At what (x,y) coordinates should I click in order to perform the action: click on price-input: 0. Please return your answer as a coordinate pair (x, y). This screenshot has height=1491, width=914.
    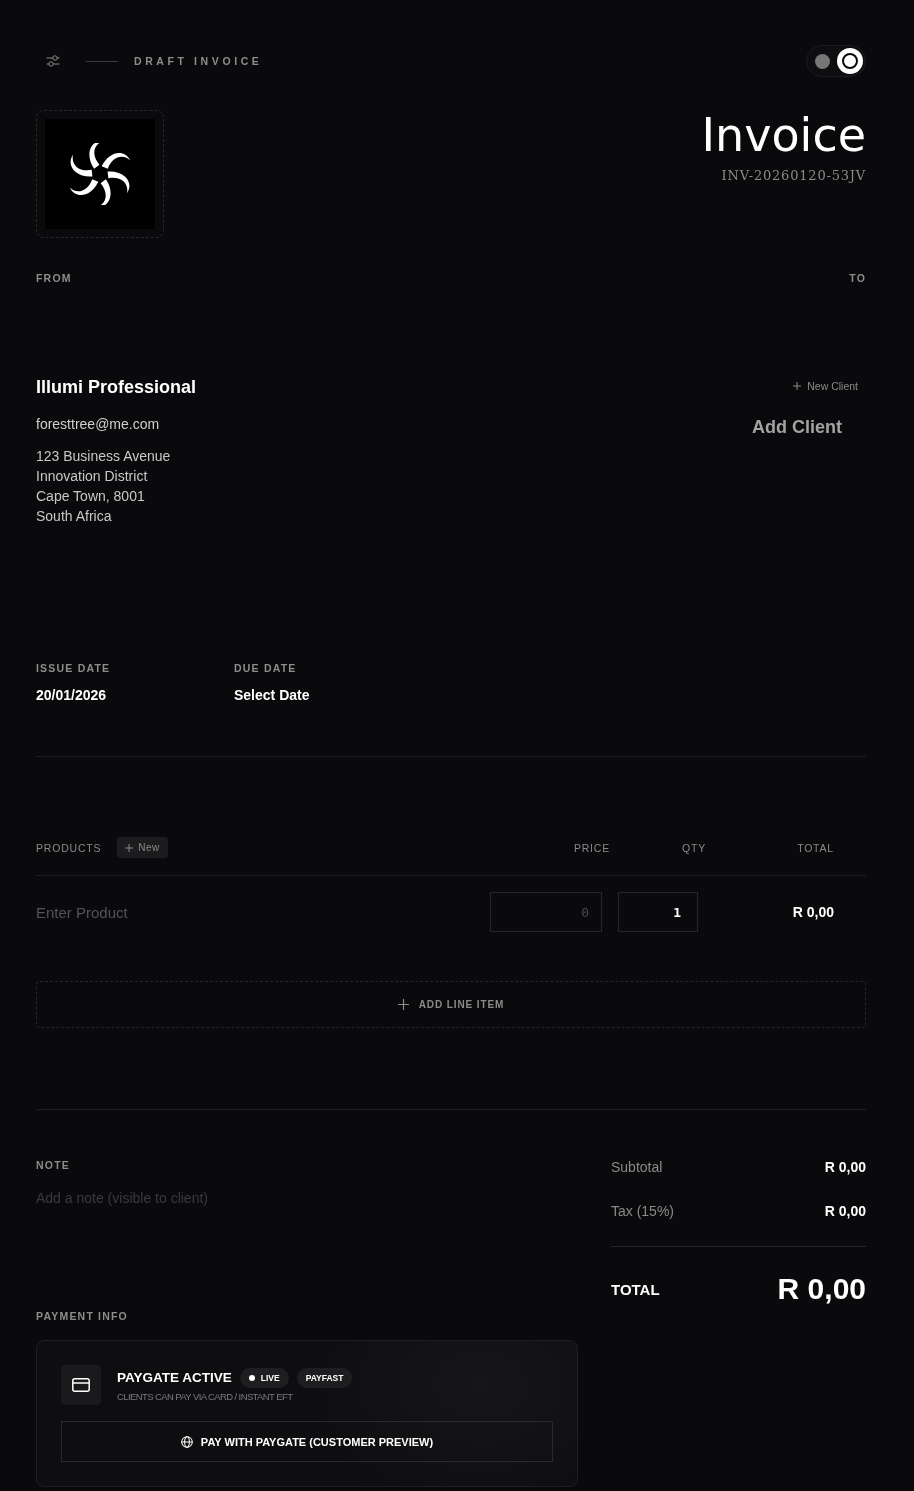
    Looking at the image, I should click on (546, 912).